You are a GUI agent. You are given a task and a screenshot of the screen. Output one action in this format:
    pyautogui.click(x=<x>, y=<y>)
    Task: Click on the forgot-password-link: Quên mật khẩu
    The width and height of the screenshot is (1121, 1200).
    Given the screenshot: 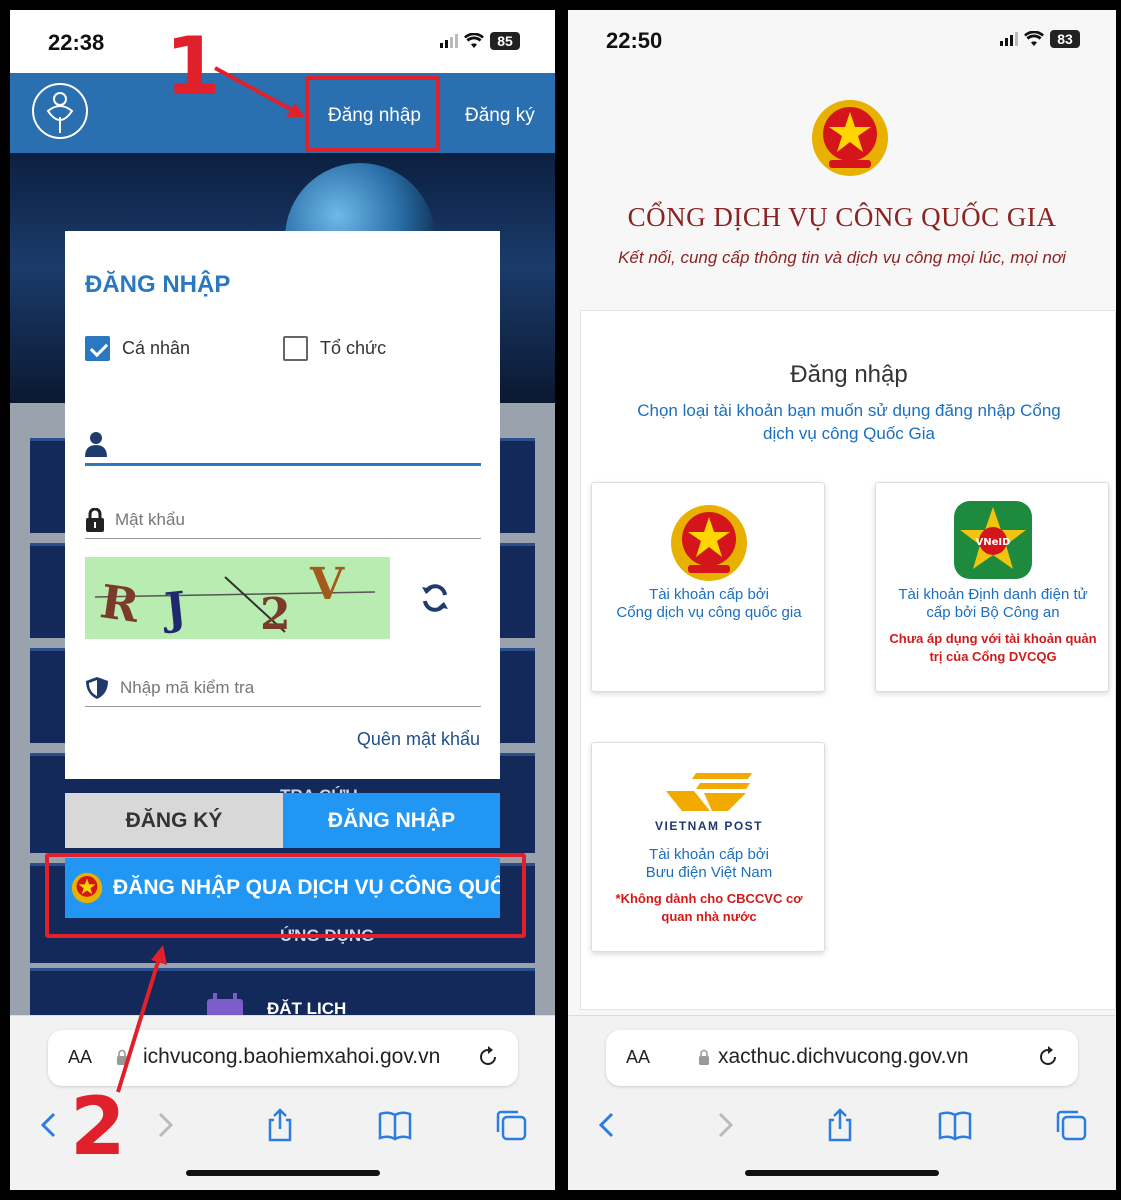 What is the action you would take?
    pyautogui.click(x=418, y=739)
    